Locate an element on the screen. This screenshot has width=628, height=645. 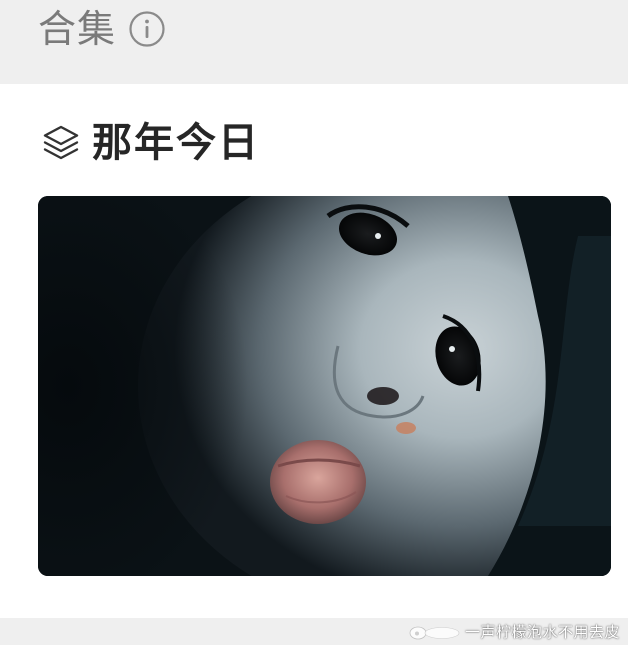
info-circle-icon is located at coordinates (147, 29).